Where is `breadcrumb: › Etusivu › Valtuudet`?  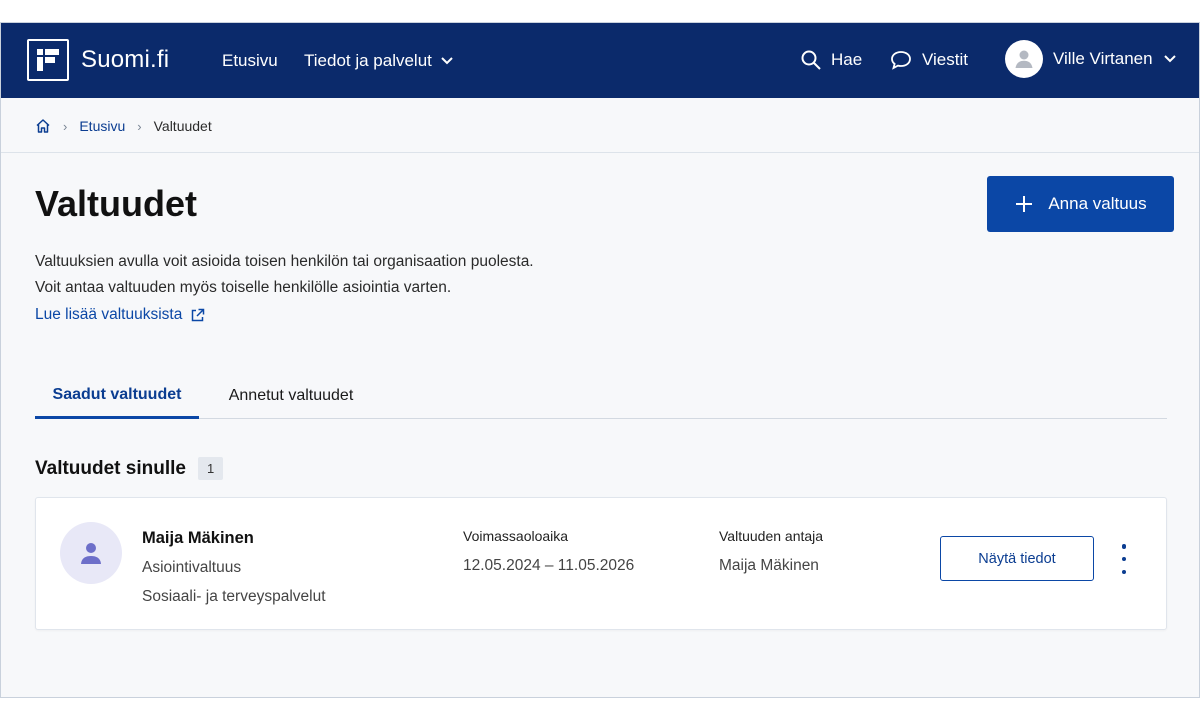 breadcrumb: › Etusivu › Valtuudet is located at coordinates (123, 126).